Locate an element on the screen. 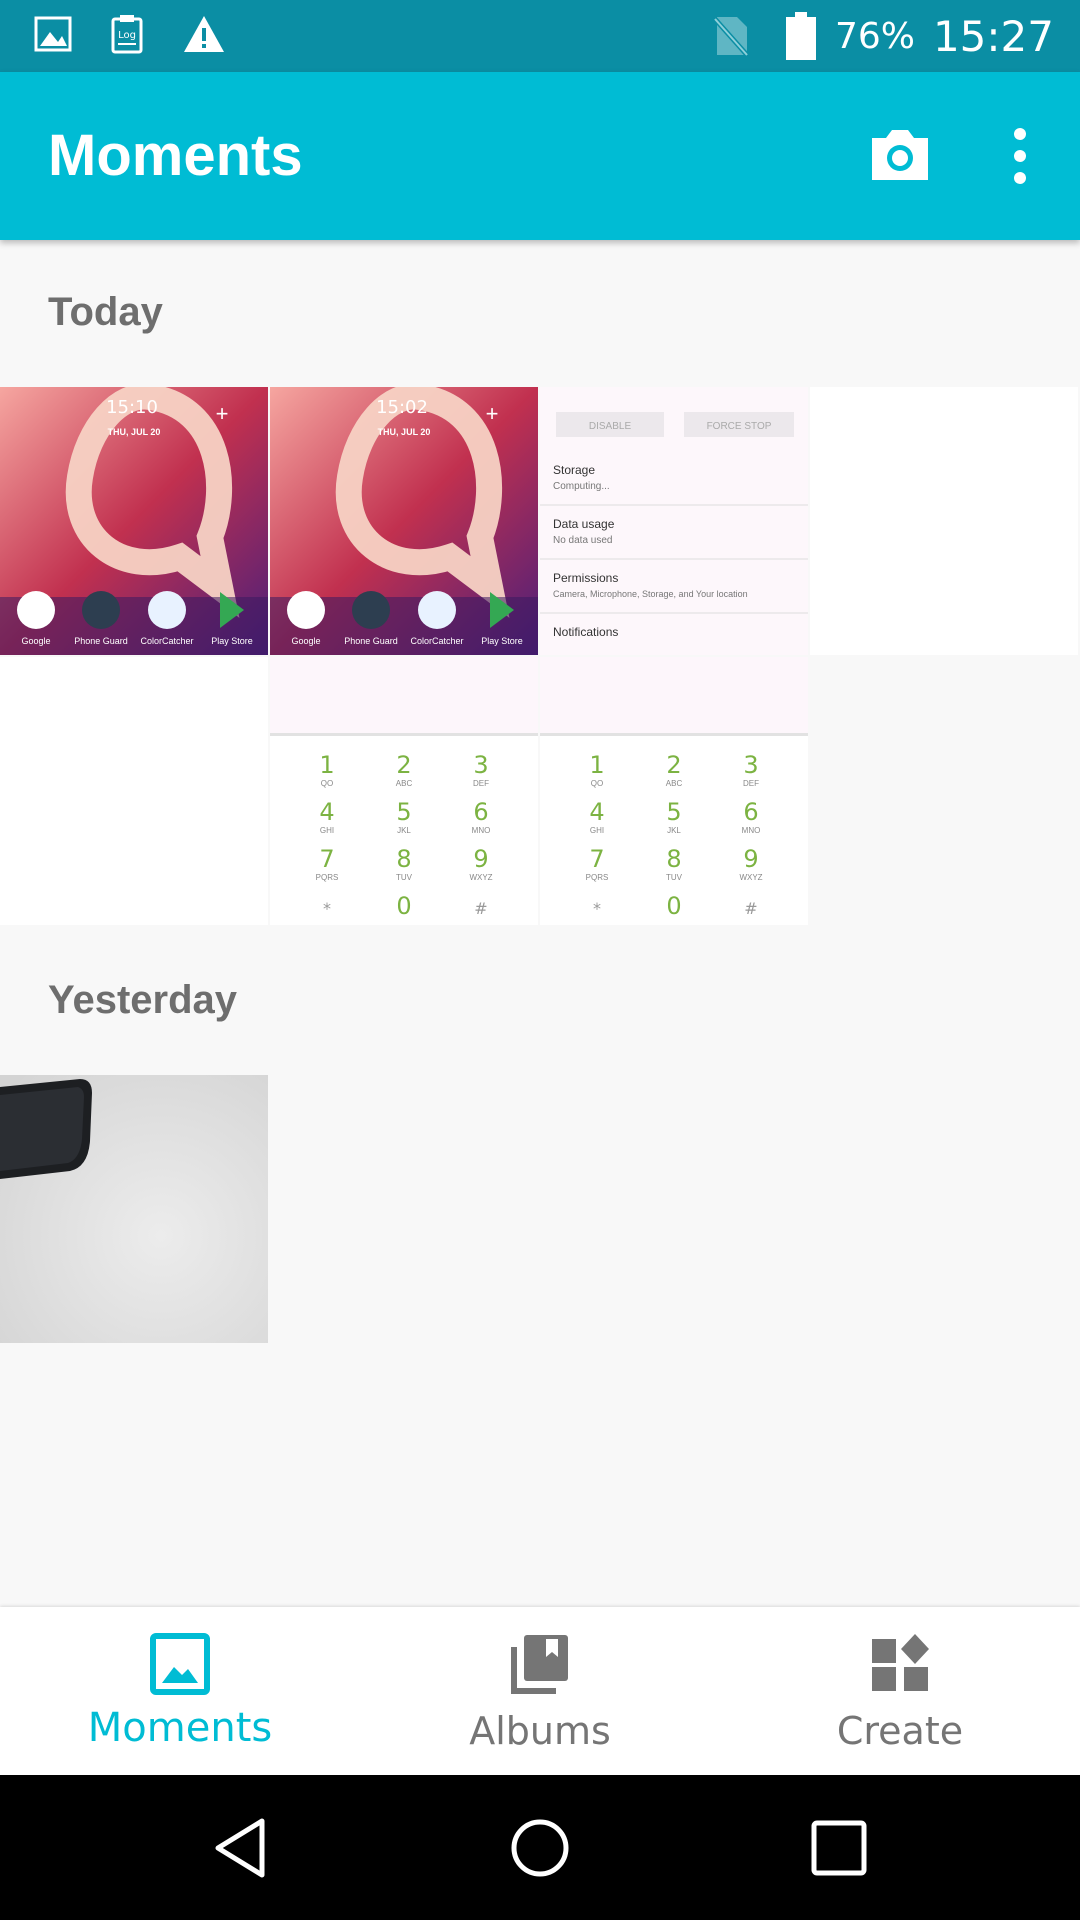  nav-label: Albums is located at coordinates (540, 1731).